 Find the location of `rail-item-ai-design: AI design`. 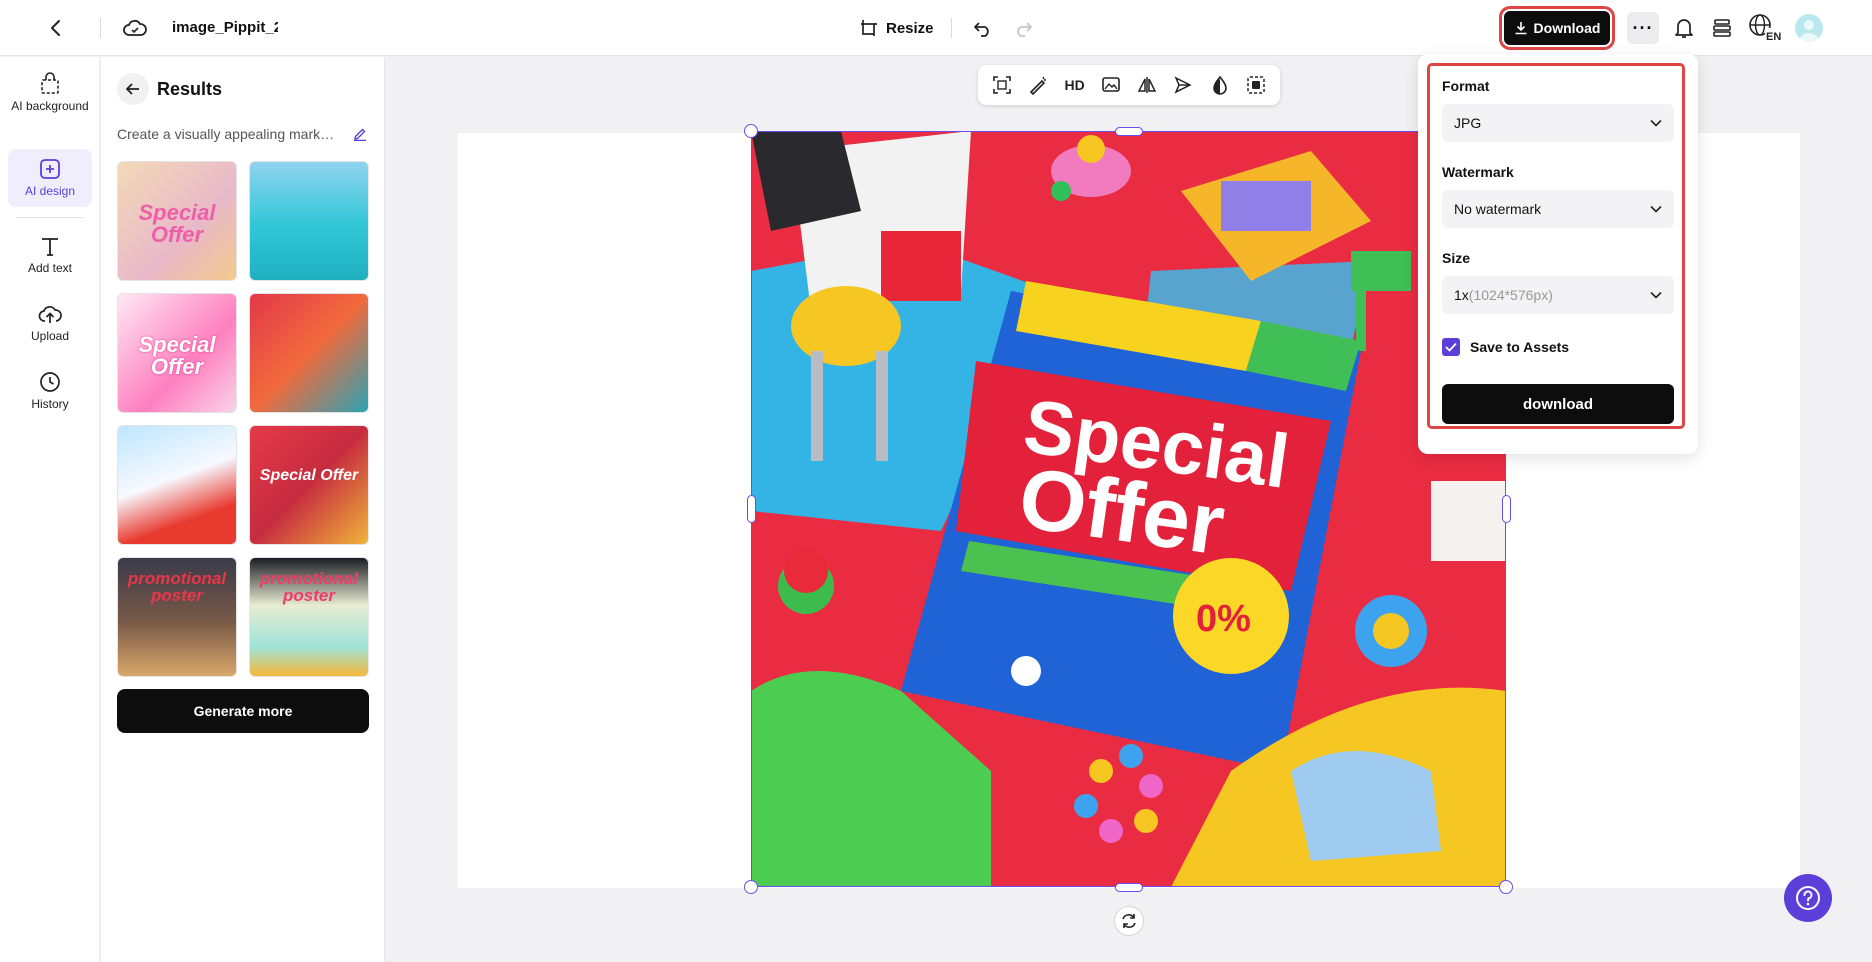

rail-item-ai-design: AI design is located at coordinates (50, 178).